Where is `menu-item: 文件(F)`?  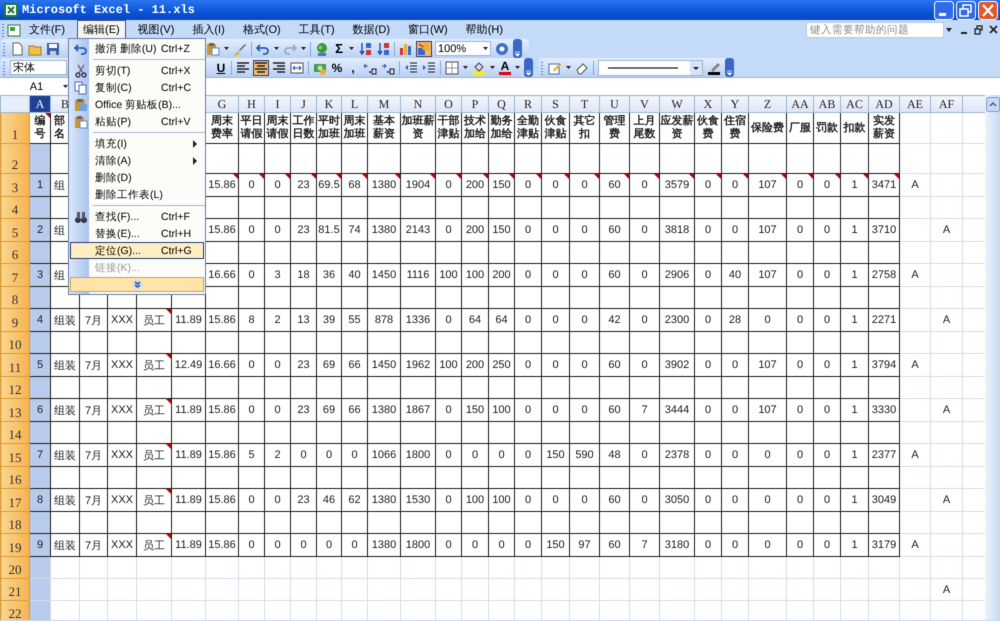 menu-item: 文件(F) is located at coordinates (47, 29).